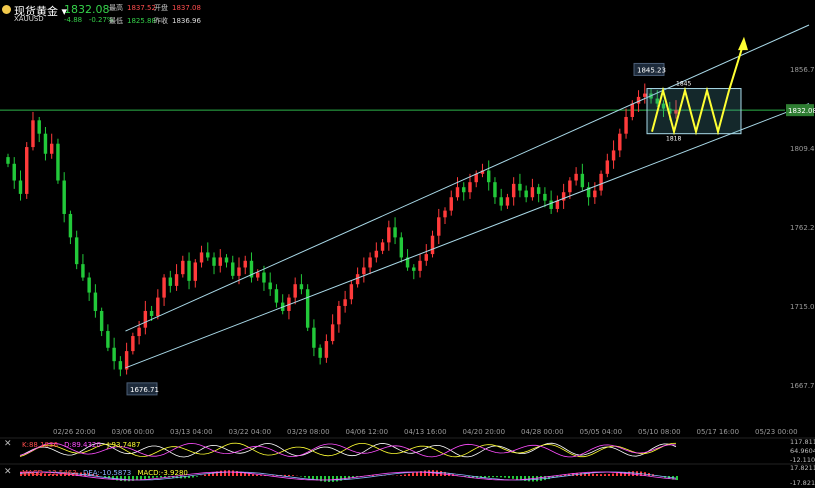  Describe the element at coordinates (29, 19) in the screenshot. I see `ticker: XAUUSD` at that location.